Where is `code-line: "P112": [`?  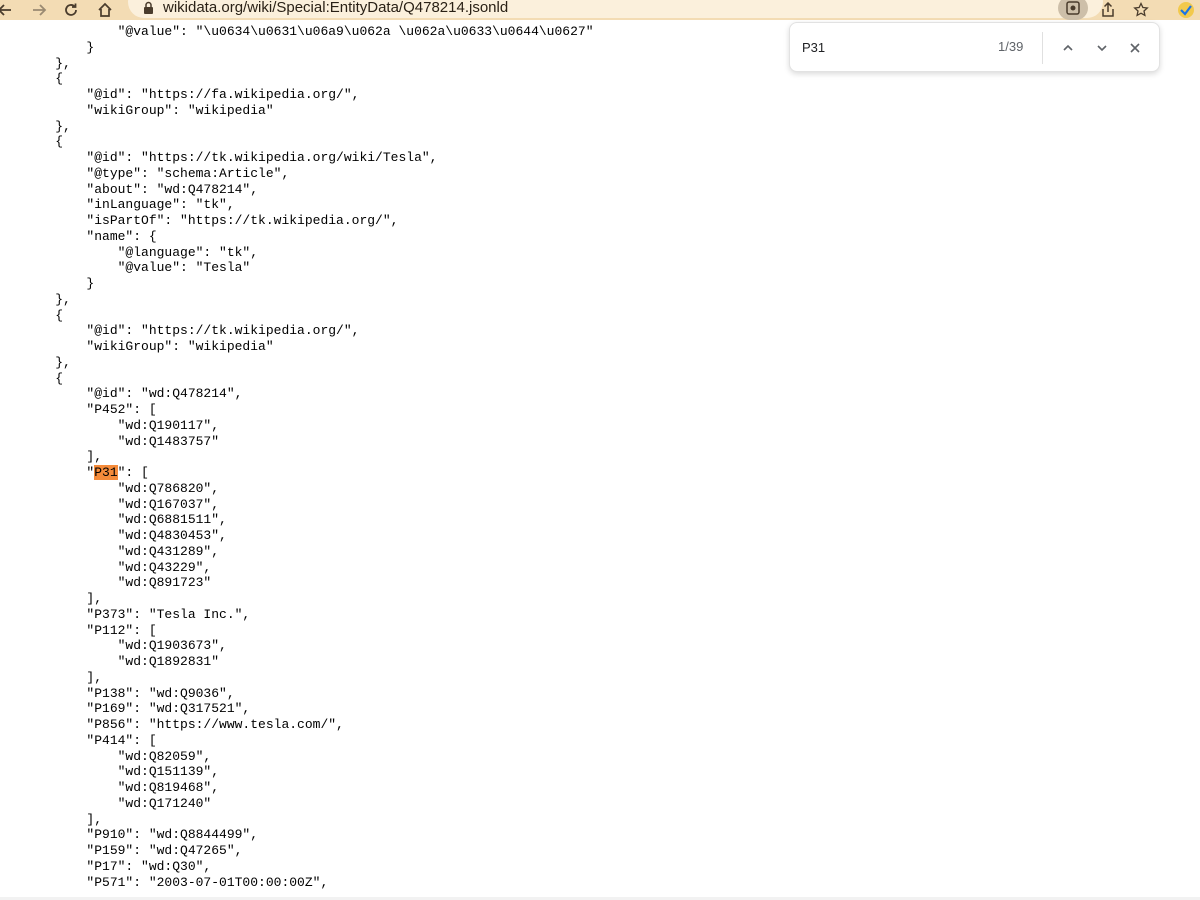
code-line: "P112": [ is located at coordinates (90, 630).